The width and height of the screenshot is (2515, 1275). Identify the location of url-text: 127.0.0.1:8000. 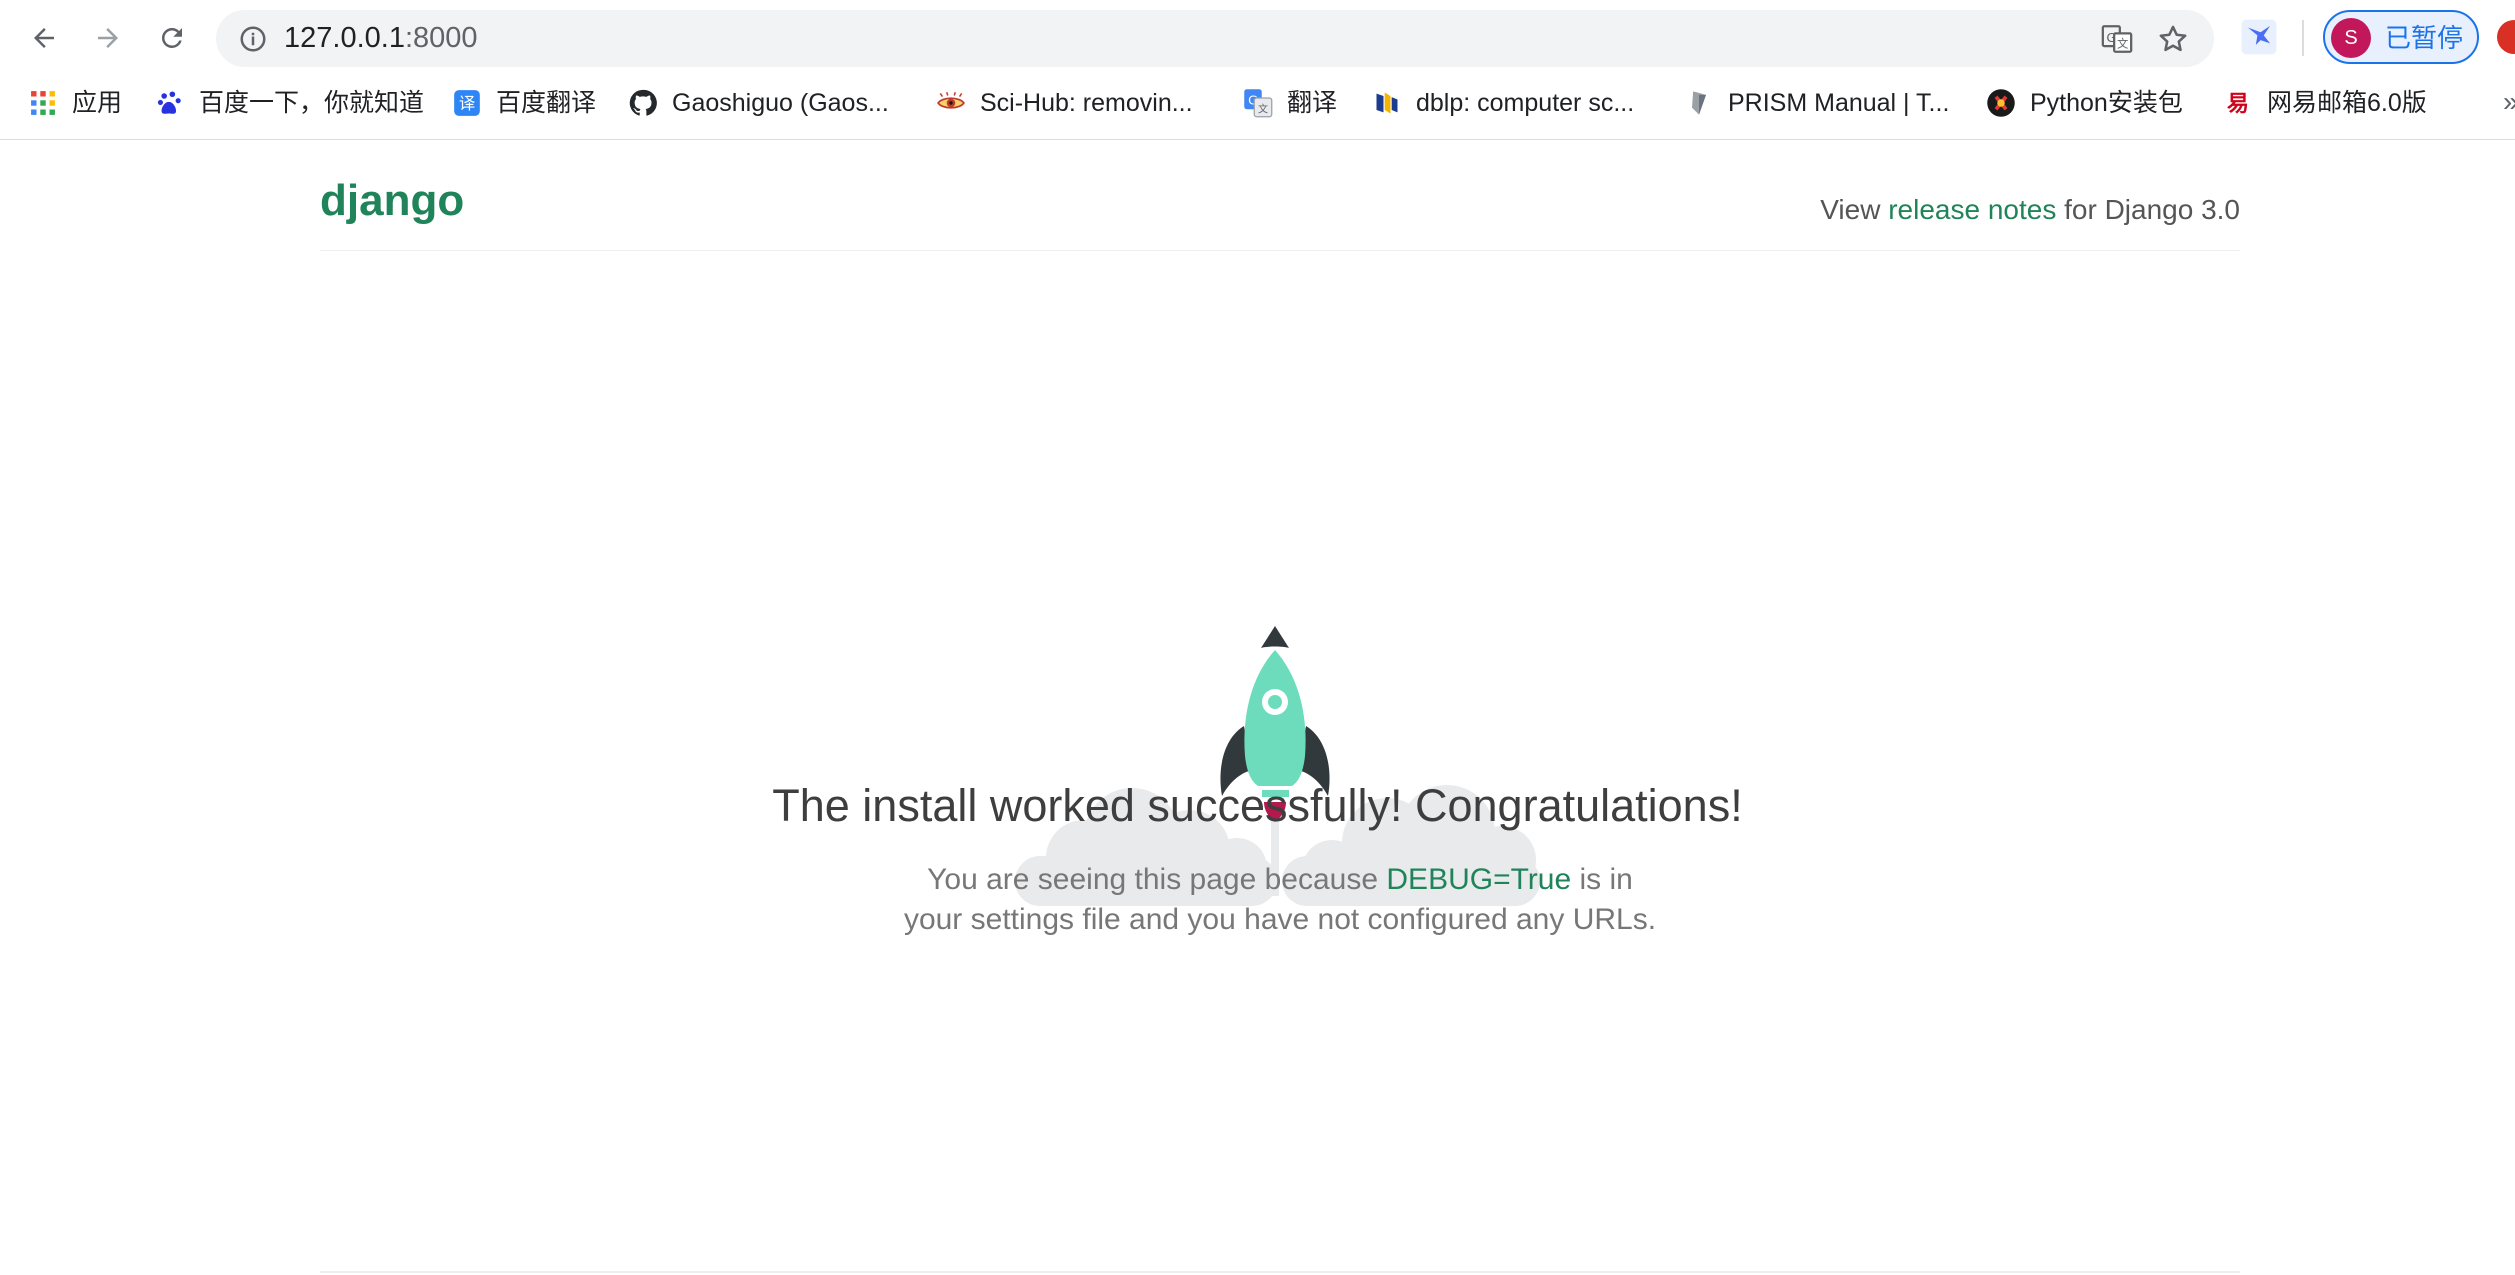
(381, 38).